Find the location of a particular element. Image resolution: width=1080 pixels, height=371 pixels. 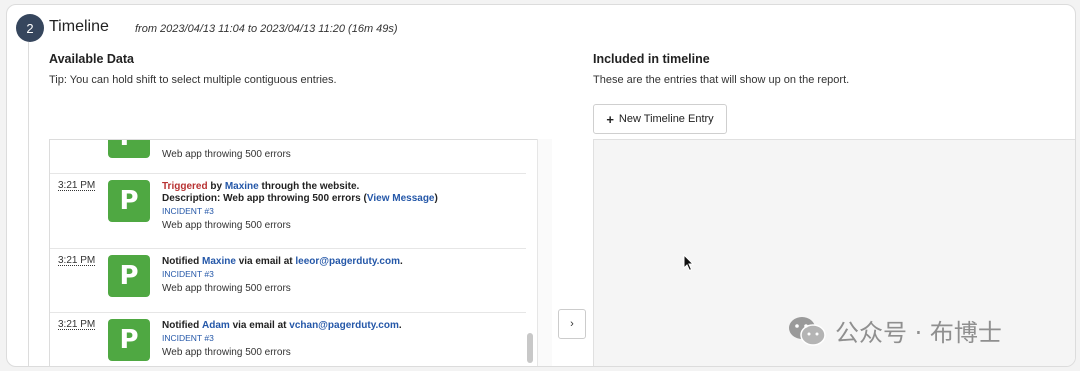

step-number-badge: 2 is located at coordinates (30, 28).